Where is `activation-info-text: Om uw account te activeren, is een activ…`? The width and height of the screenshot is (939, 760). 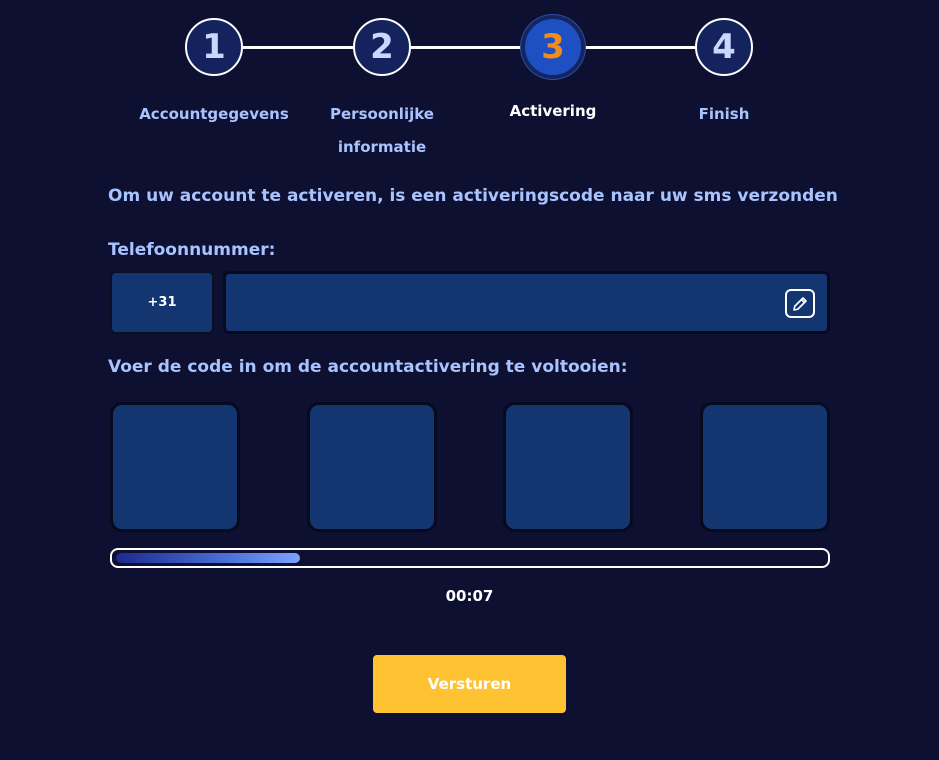 activation-info-text: Om uw account te activeren, is een activ… is located at coordinates (473, 196).